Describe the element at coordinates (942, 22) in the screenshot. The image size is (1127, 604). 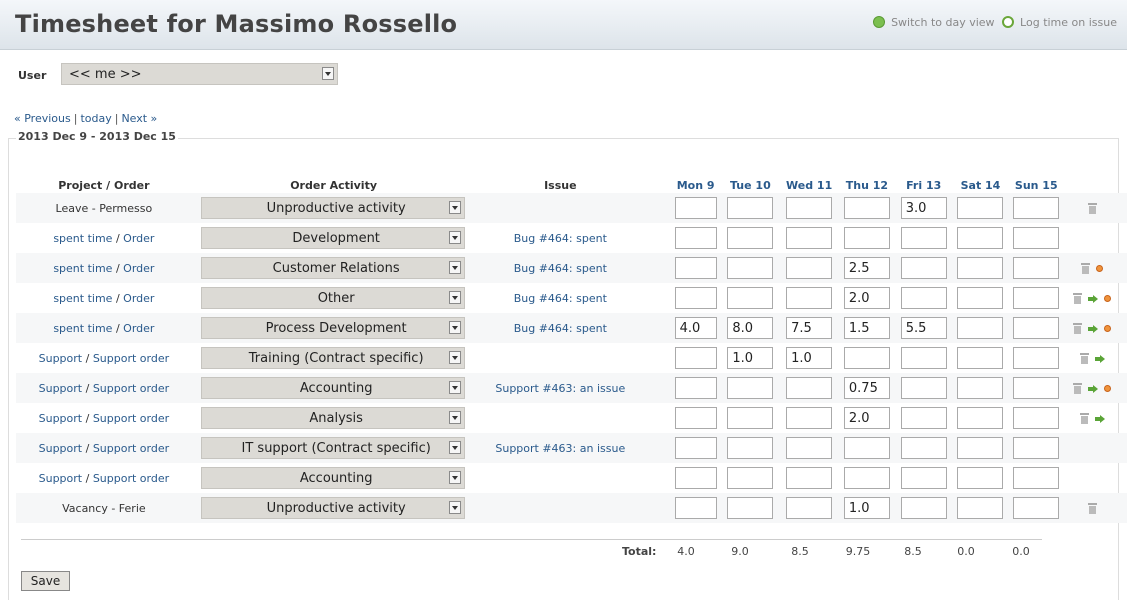
I see `switch-day-view-link: Switch to day view` at that location.